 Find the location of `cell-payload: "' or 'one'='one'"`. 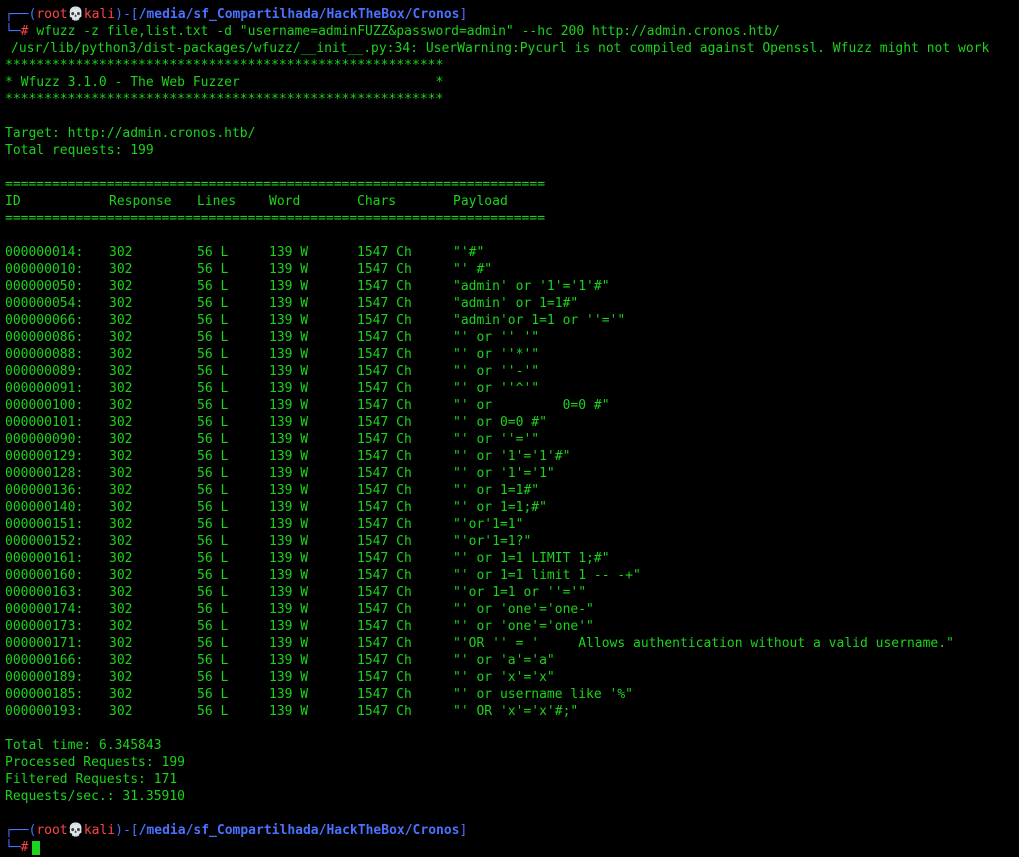

cell-payload: "' or 'one'='one'" is located at coordinates (523, 626).